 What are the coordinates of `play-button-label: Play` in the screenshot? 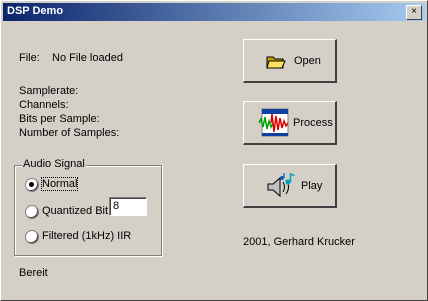 It's located at (312, 186).